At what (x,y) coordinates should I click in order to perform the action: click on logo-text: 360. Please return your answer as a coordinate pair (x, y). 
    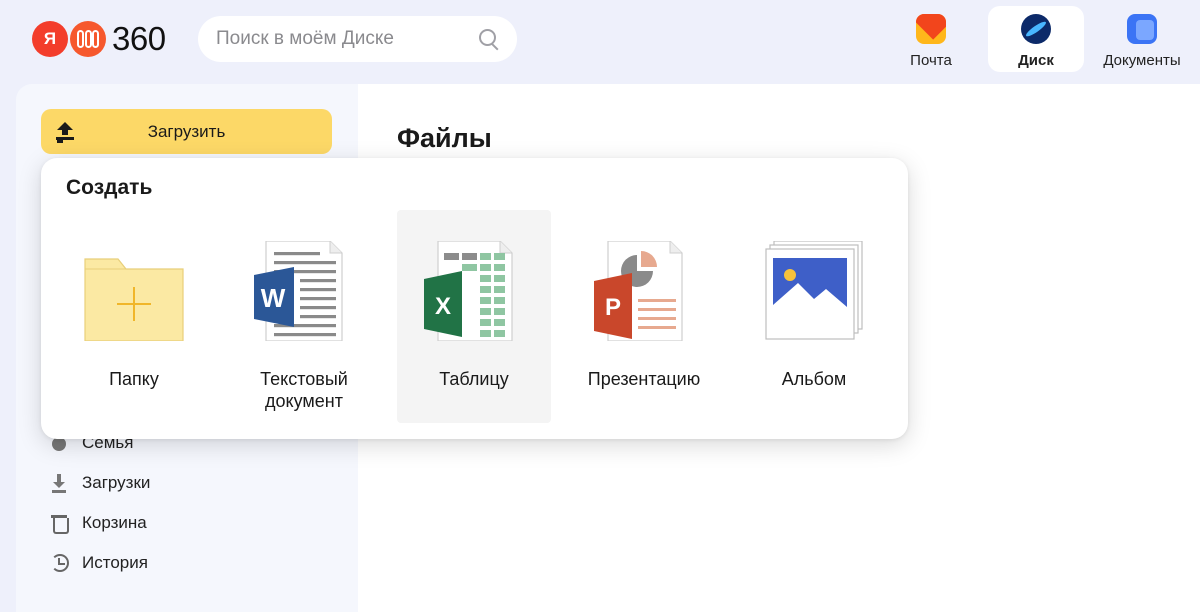
    Looking at the image, I should click on (139, 38).